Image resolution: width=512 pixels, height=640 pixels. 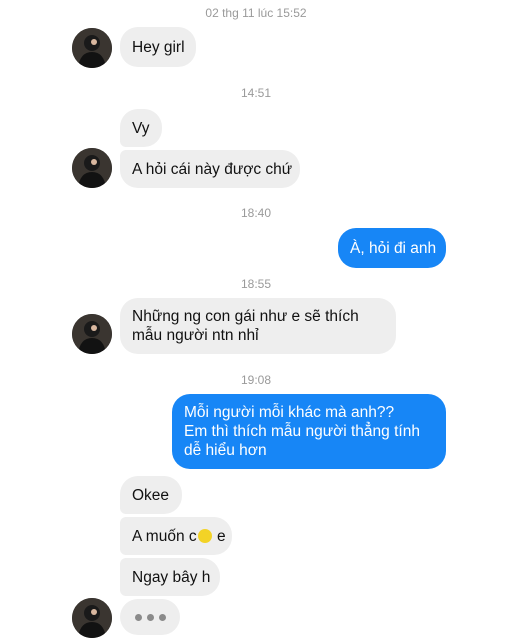 I want to click on message-bubble-outgoing: À, hỏi đi anh, so click(x=392, y=248).